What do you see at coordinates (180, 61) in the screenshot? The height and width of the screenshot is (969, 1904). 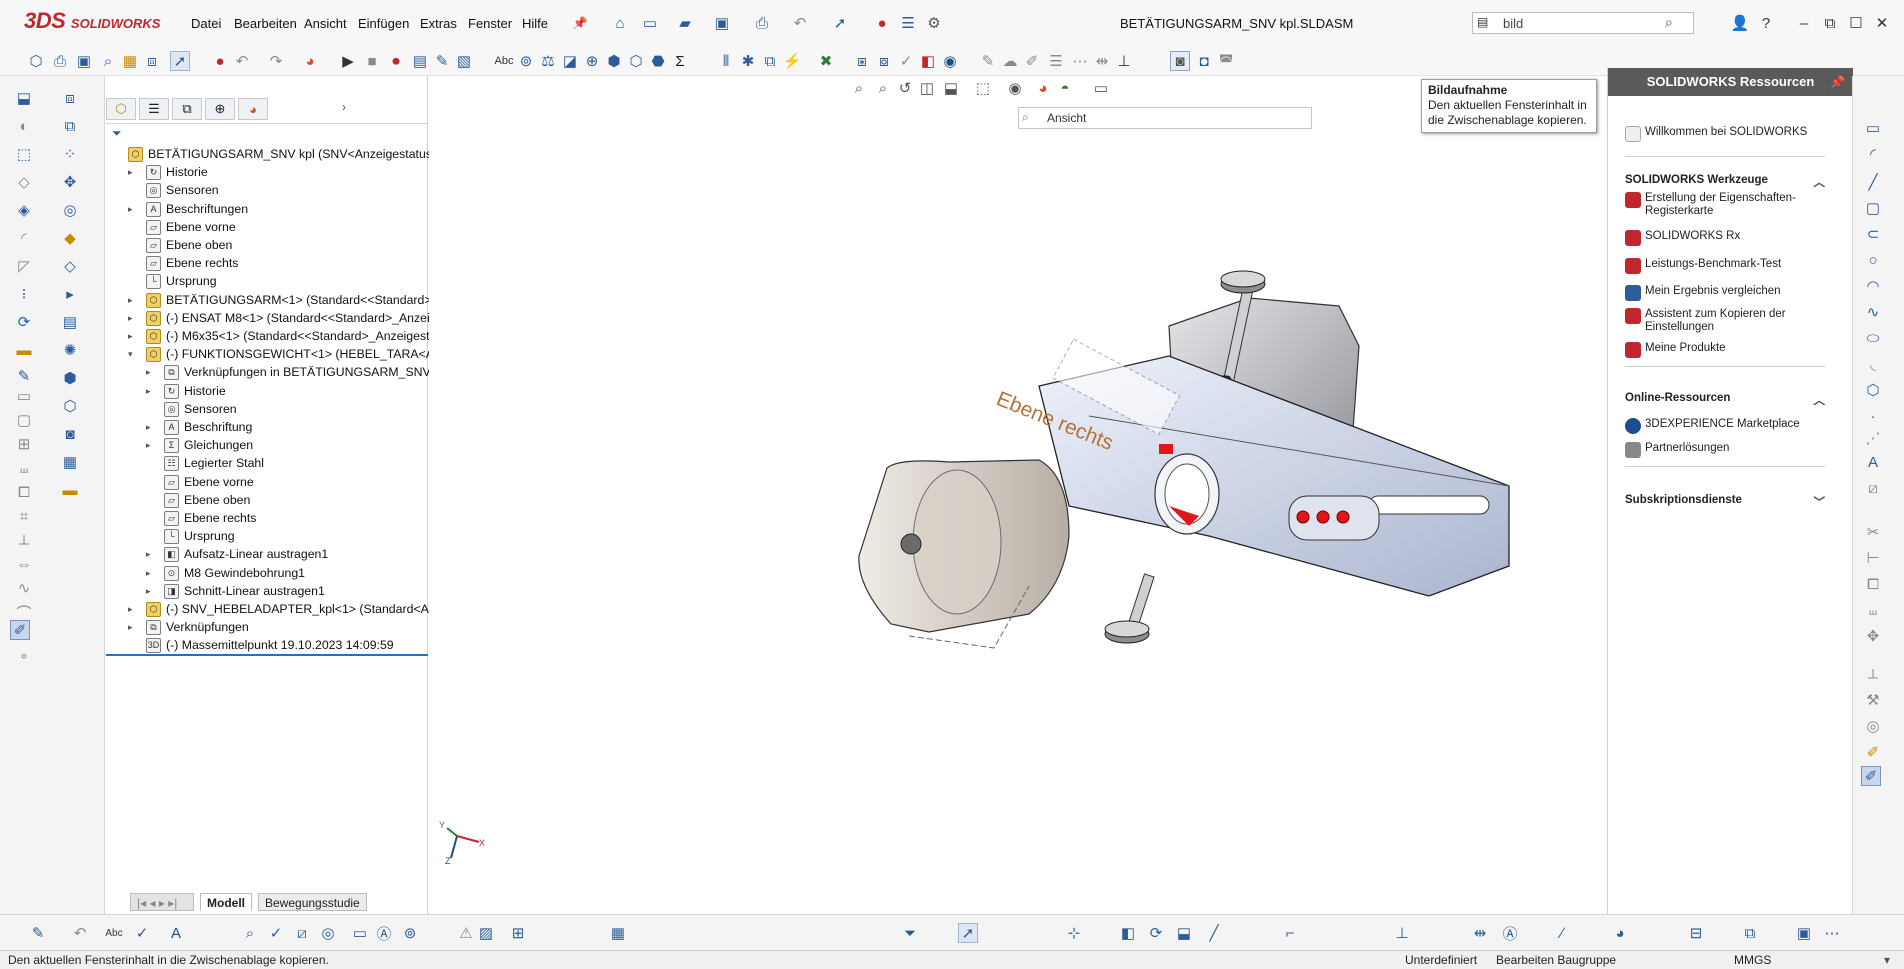 I see `select-toolbar-icon: ➚` at bounding box center [180, 61].